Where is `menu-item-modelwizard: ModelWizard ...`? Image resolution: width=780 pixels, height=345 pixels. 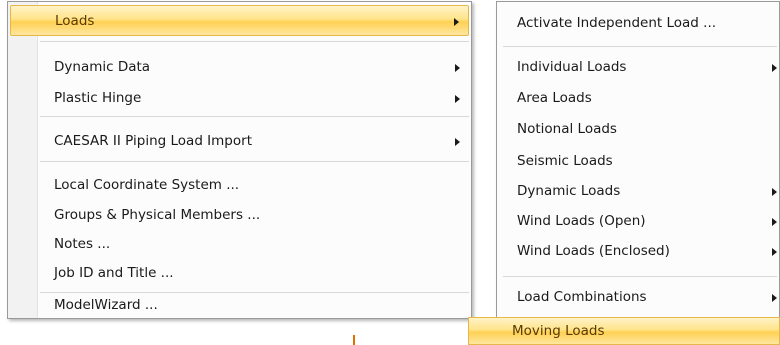 menu-item-modelwizard: ModelWizard ... is located at coordinates (239, 305).